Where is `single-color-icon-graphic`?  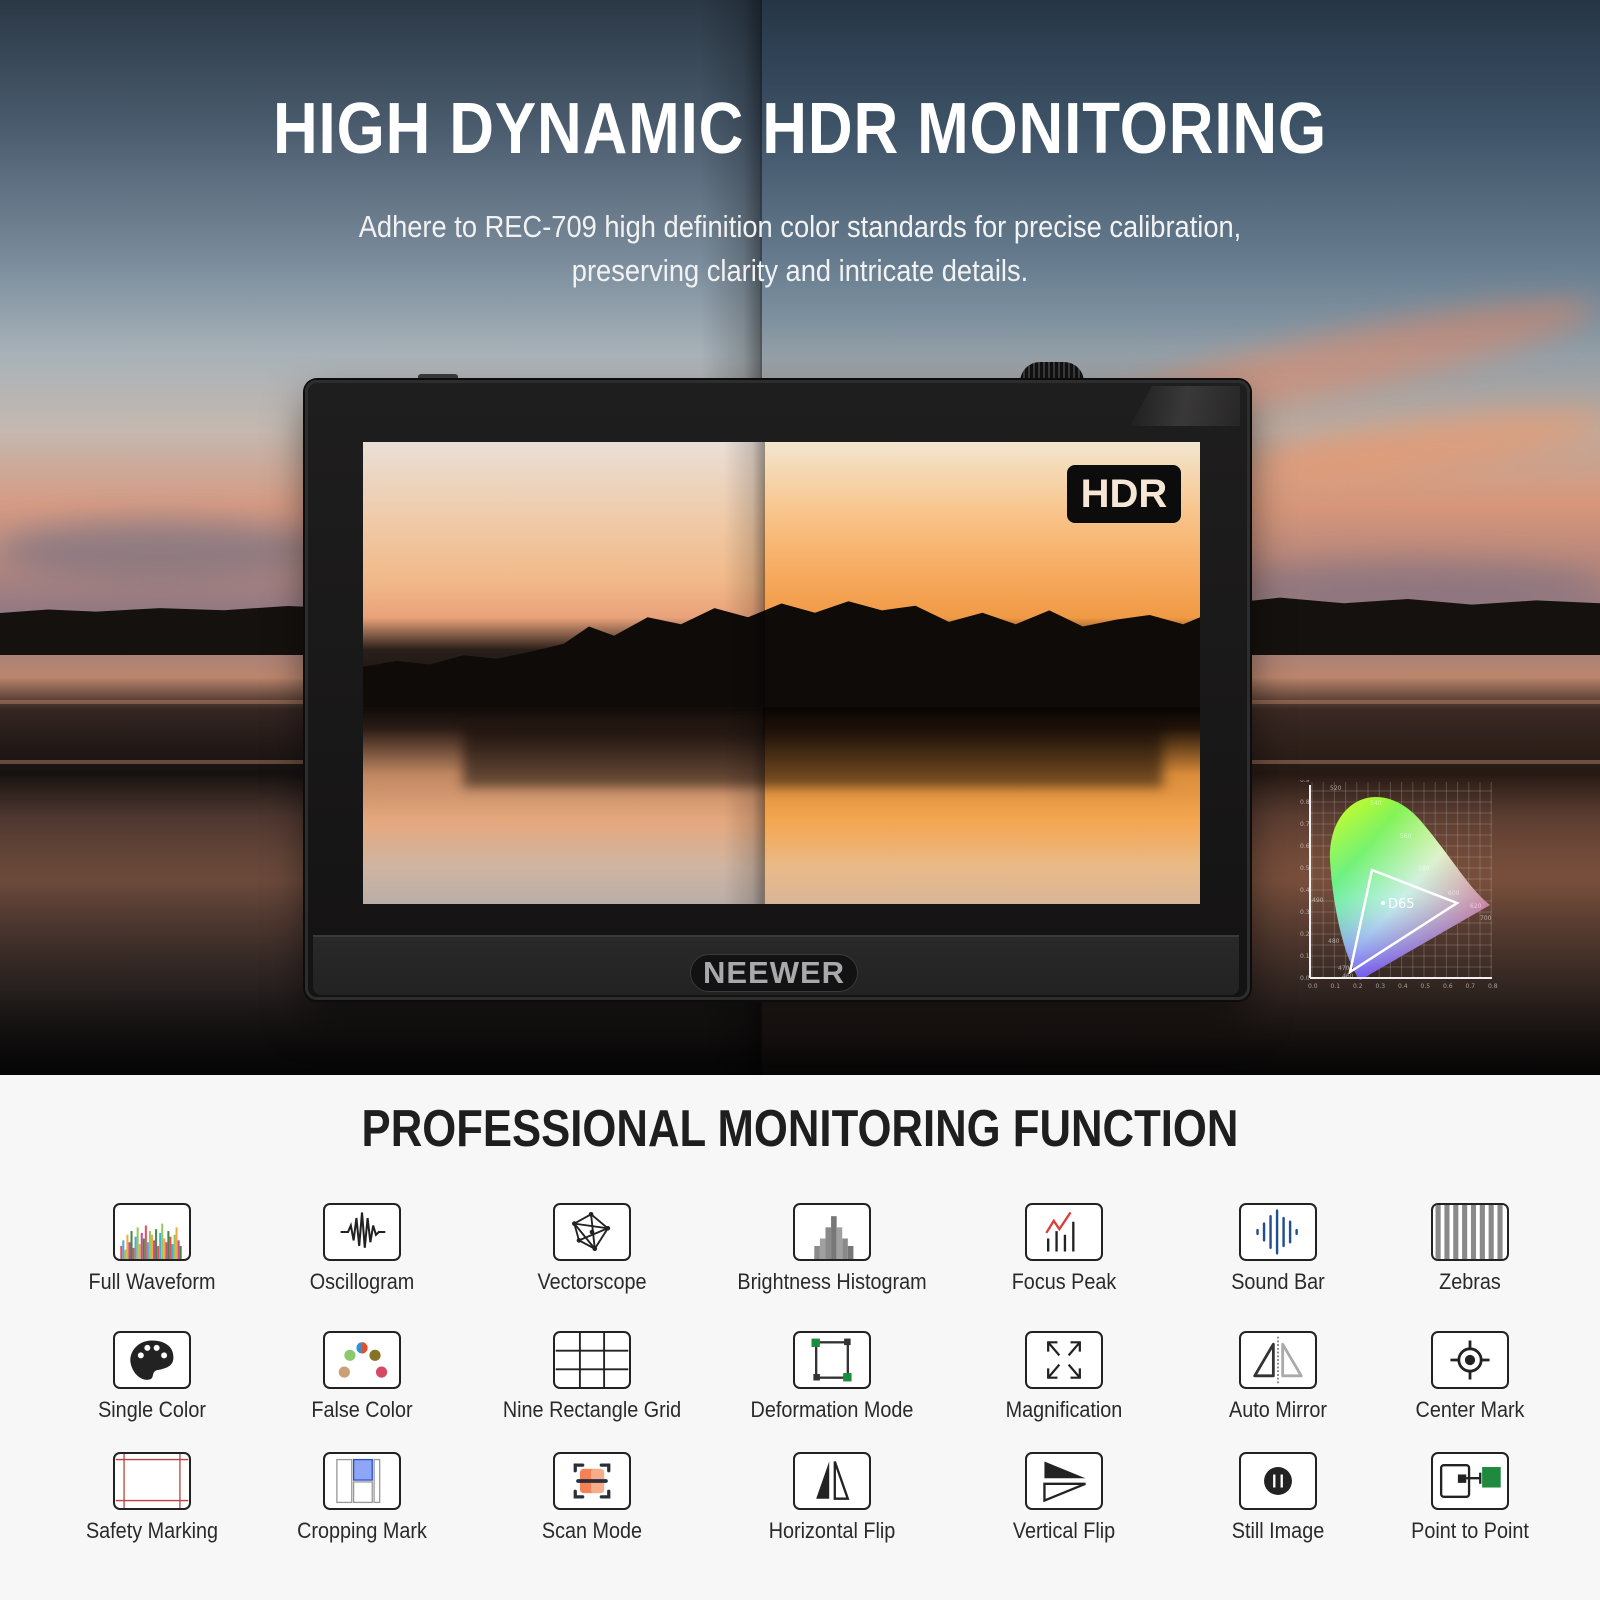 single-color-icon-graphic is located at coordinates (152, 1360).